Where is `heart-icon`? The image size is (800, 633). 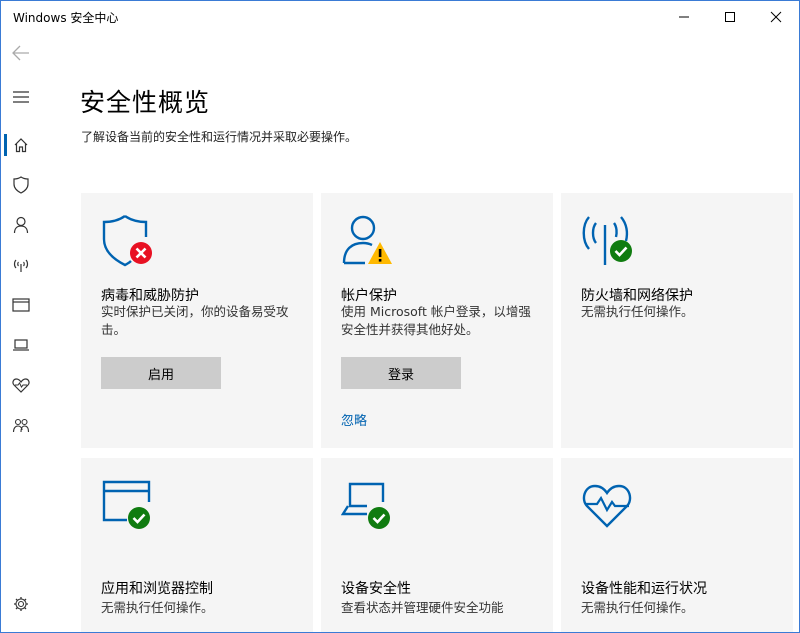 heart-icon is located at coordinates (21, 385).